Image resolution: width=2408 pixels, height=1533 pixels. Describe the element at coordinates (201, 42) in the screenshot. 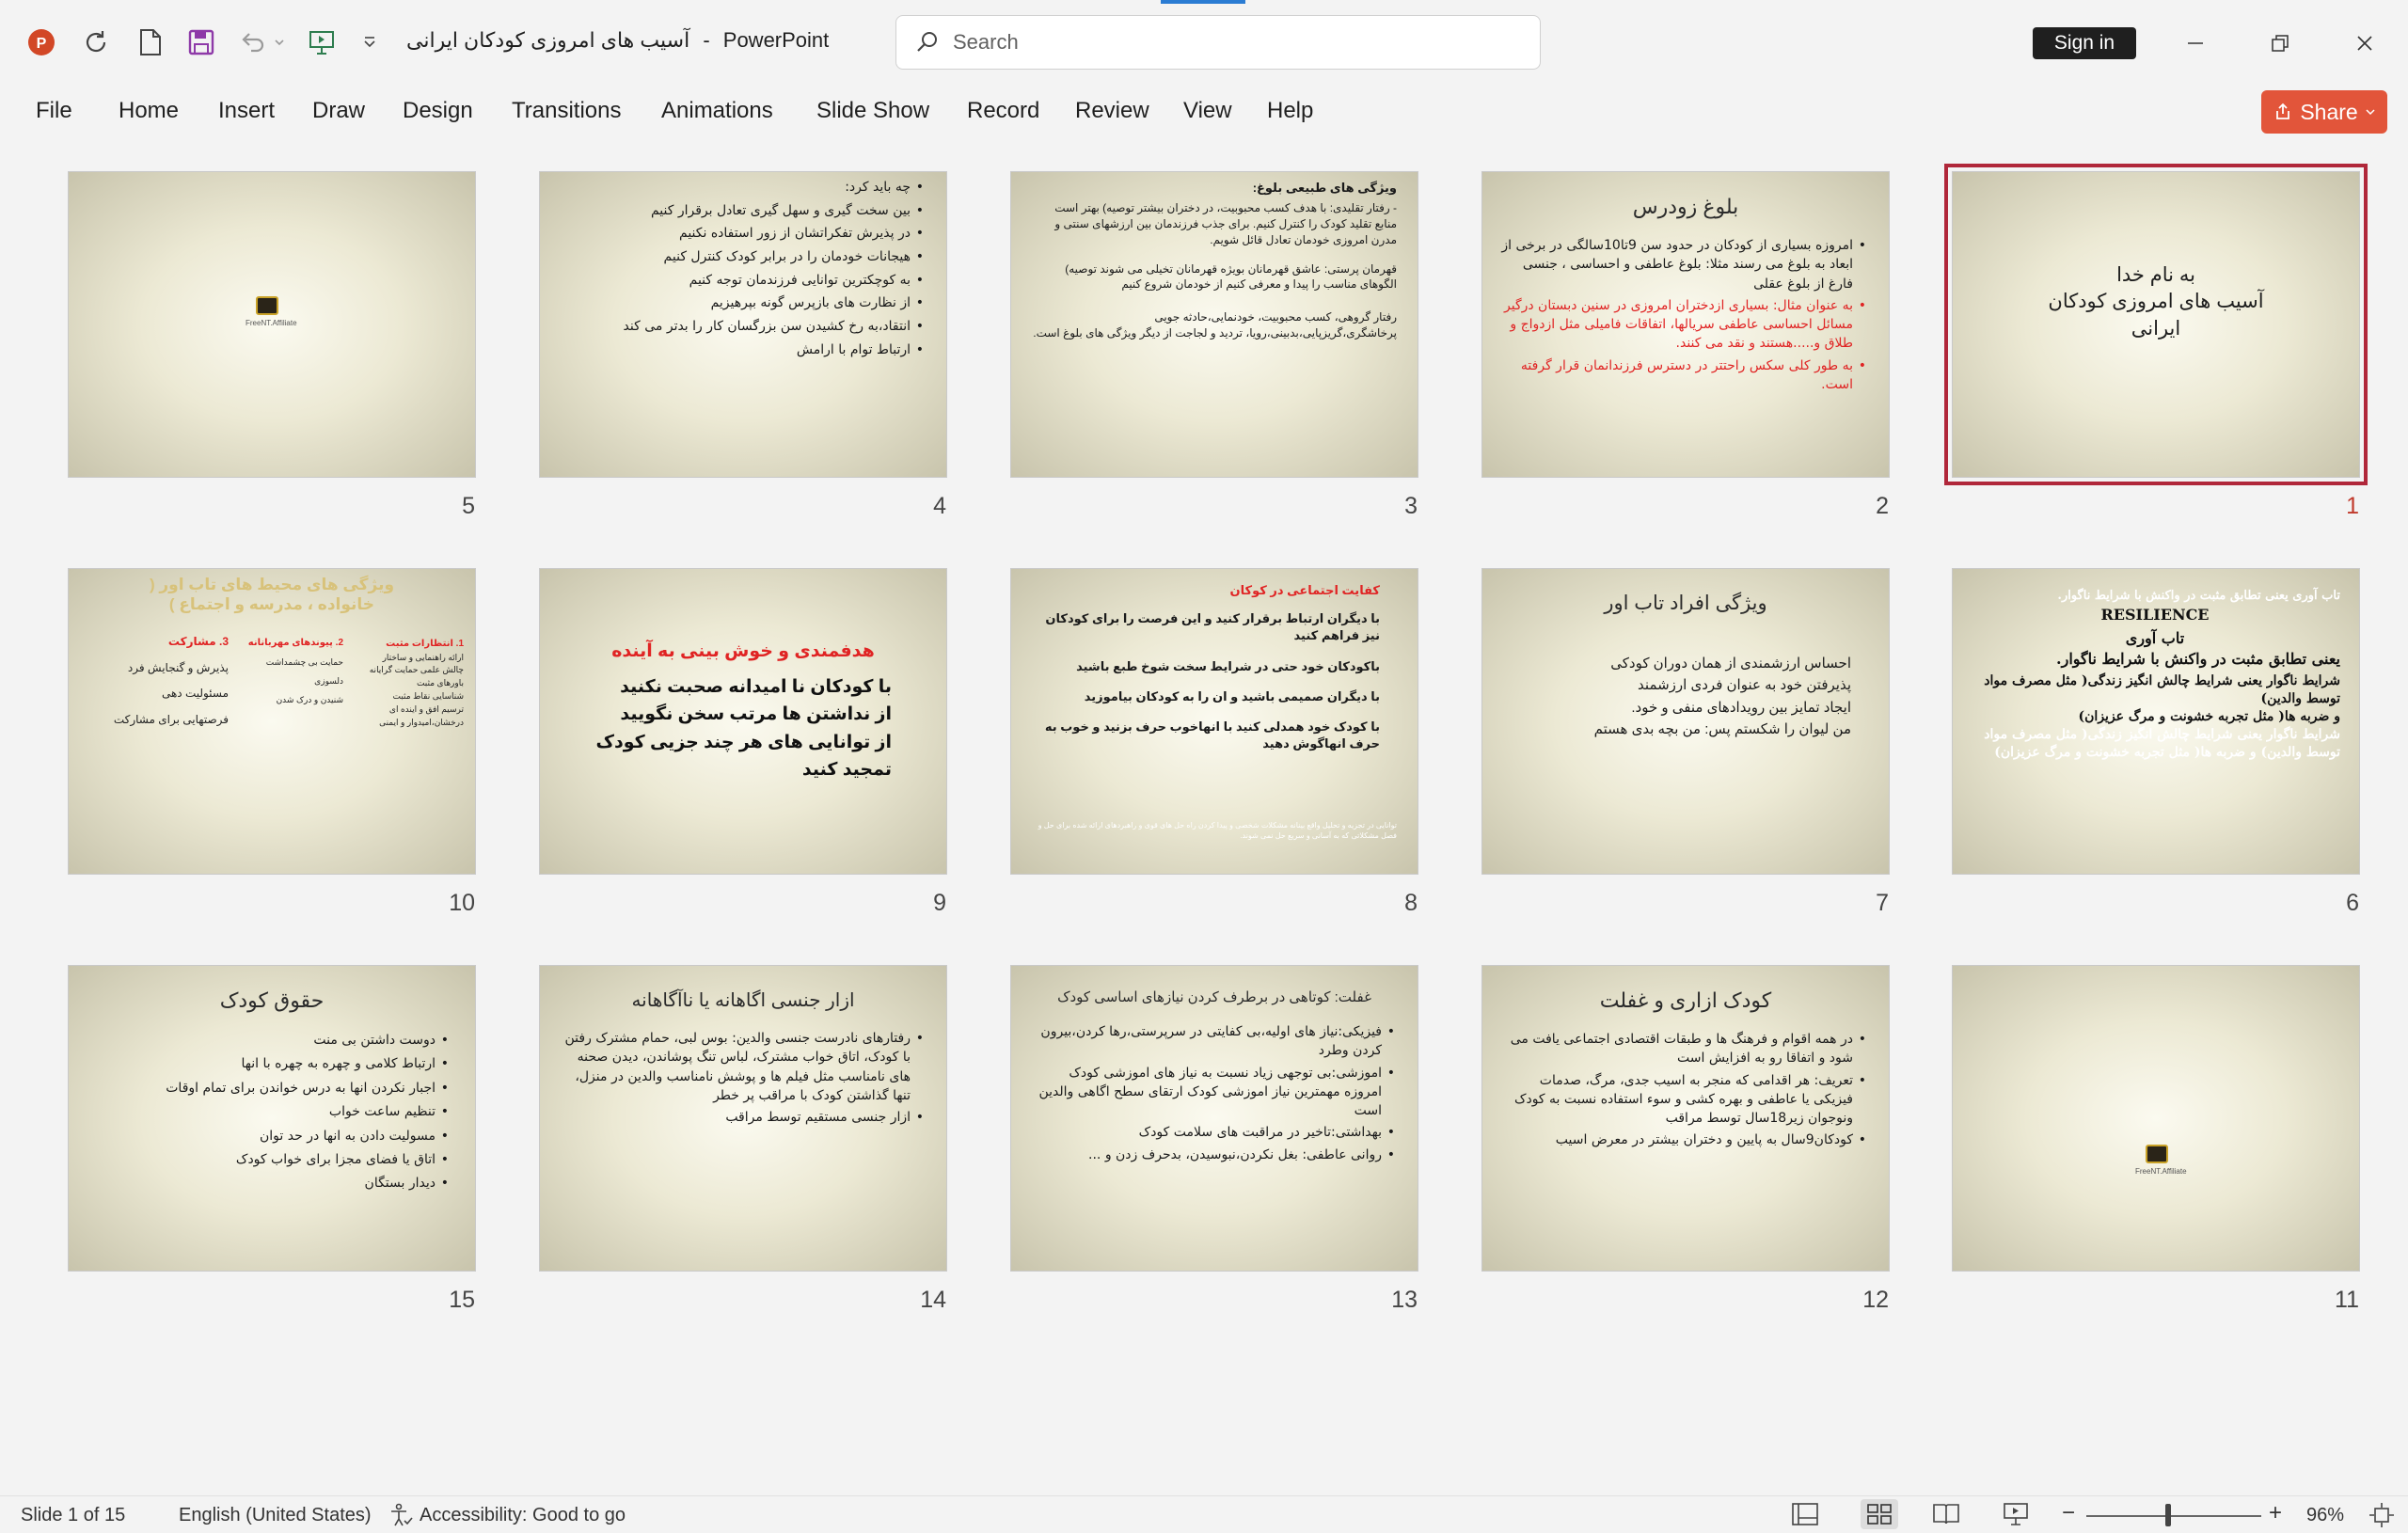

I see `save-icon` at that location.